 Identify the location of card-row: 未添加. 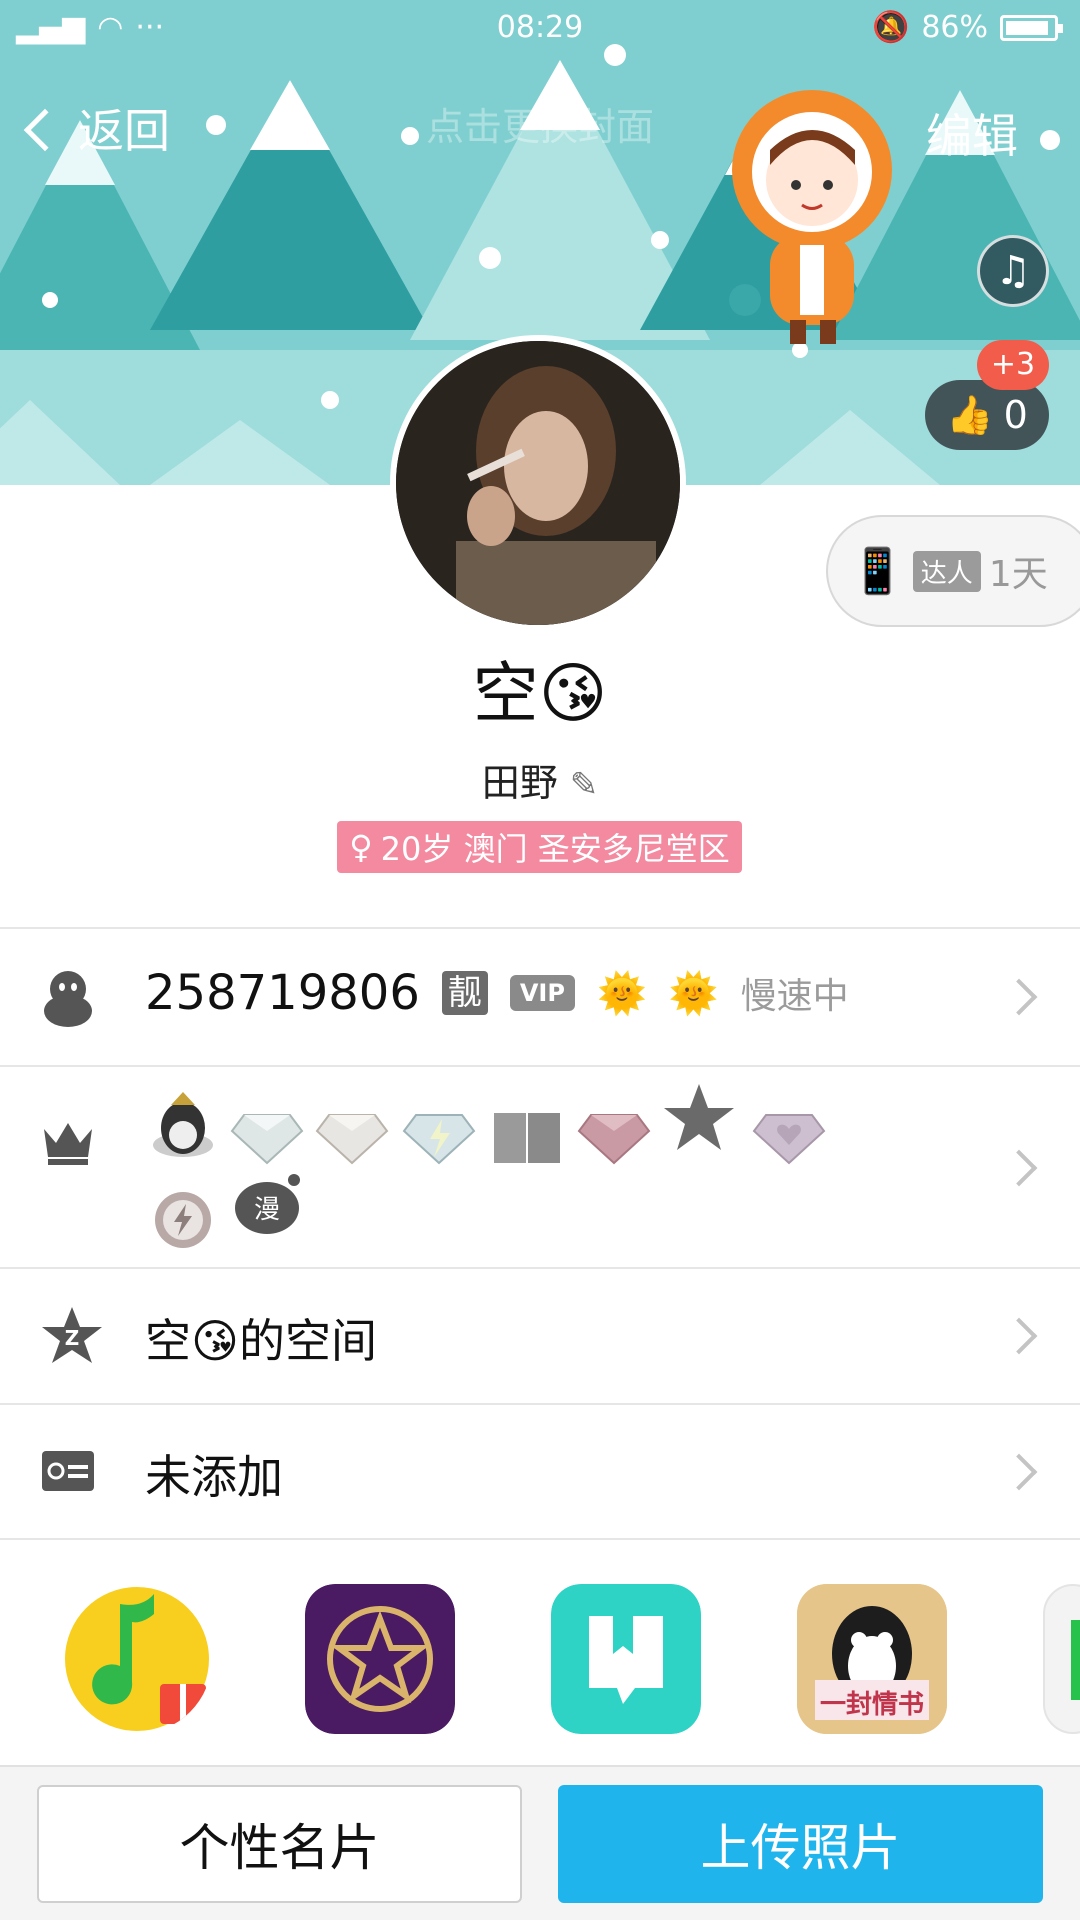
(540, 1471).